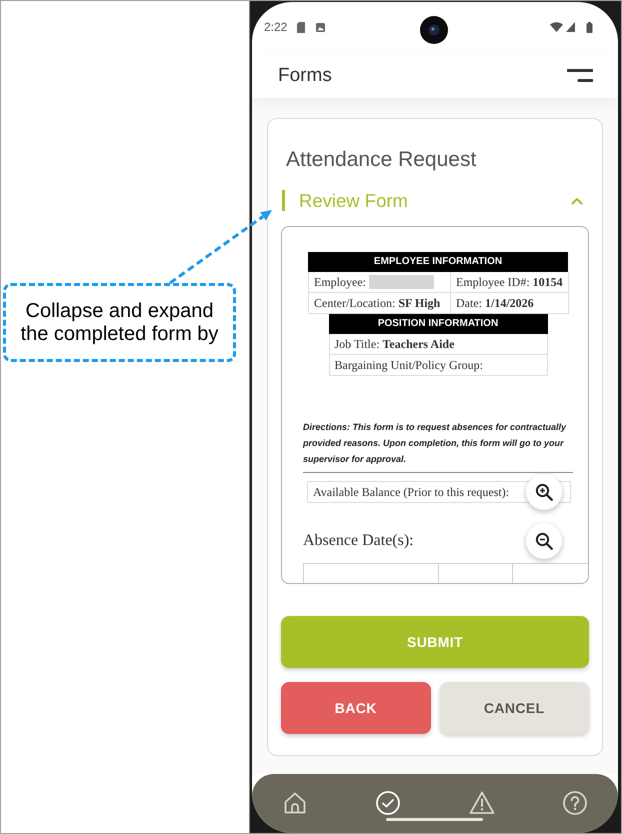 This screenshot has width=622, height=834. I want to click on zoom-out-button, so click(544, 541).